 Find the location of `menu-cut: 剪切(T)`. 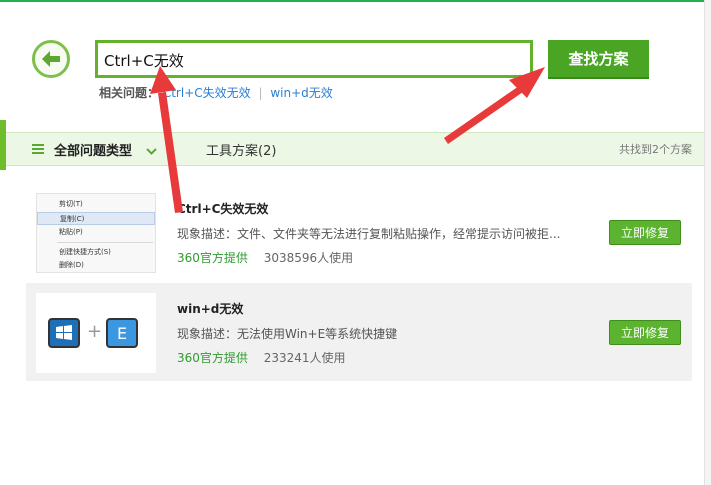

menu-cut: 剪切(T) is located at coordinates (71, 204).